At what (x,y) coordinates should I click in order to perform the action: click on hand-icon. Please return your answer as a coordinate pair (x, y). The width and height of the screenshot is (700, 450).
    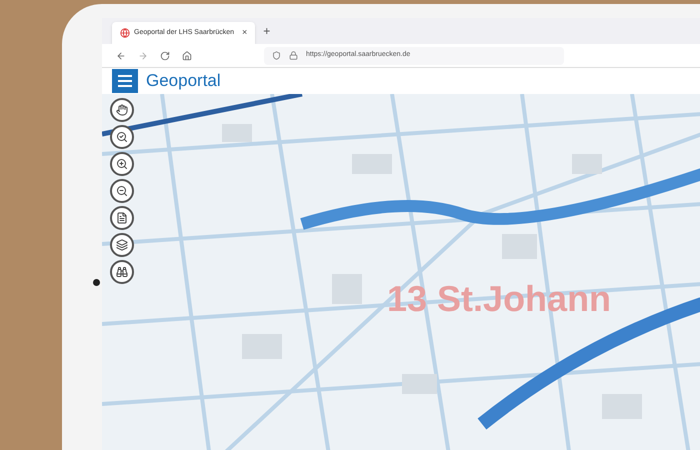
    Looking at the image, I should click on (122, 110).